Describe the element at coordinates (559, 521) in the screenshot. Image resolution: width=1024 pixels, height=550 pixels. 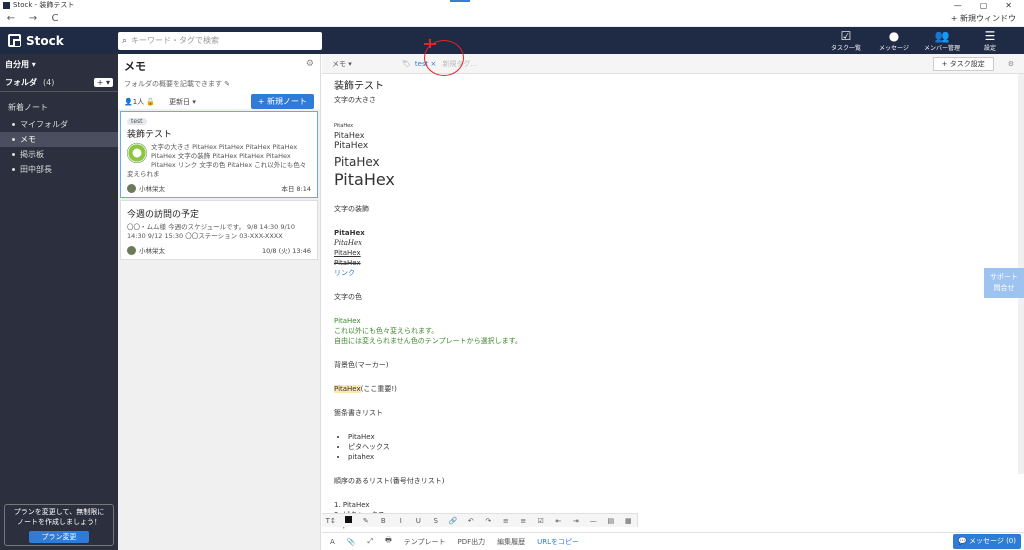
I see `outdent-icon: ⇤` at that location.